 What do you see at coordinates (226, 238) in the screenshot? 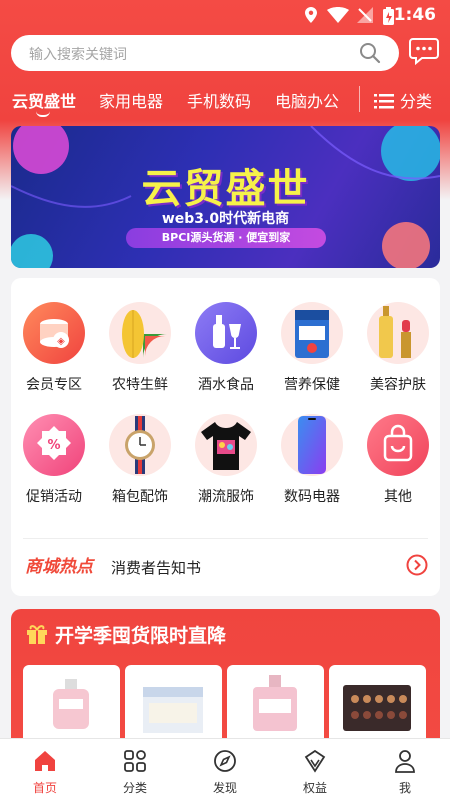
I see `banner-ribbon: BPCI源头货源 · 便宜到家` at bounding box center [226, 238].